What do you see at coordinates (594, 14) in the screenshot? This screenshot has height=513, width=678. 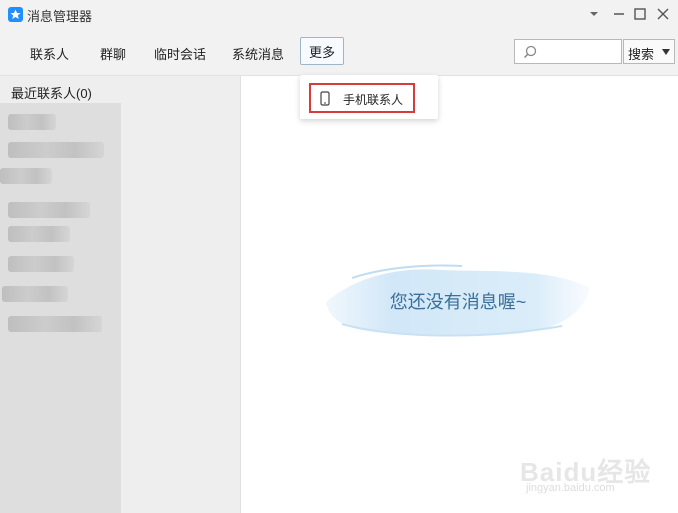 I see `menu-dropdown-icon` at bounding box center [594, 14].